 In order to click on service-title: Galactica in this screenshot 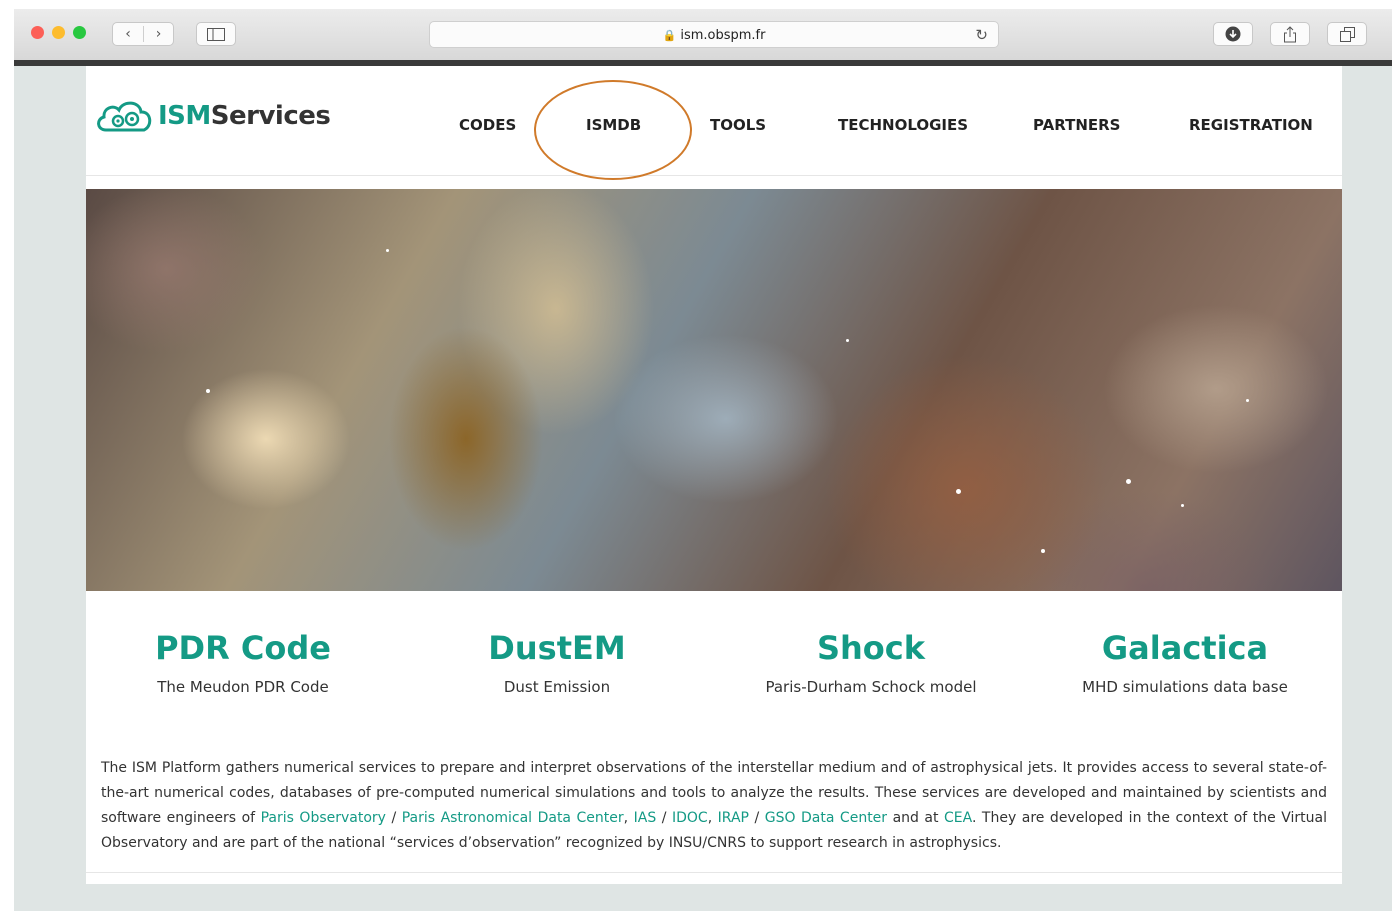, I will do `click(1185, 648)`.